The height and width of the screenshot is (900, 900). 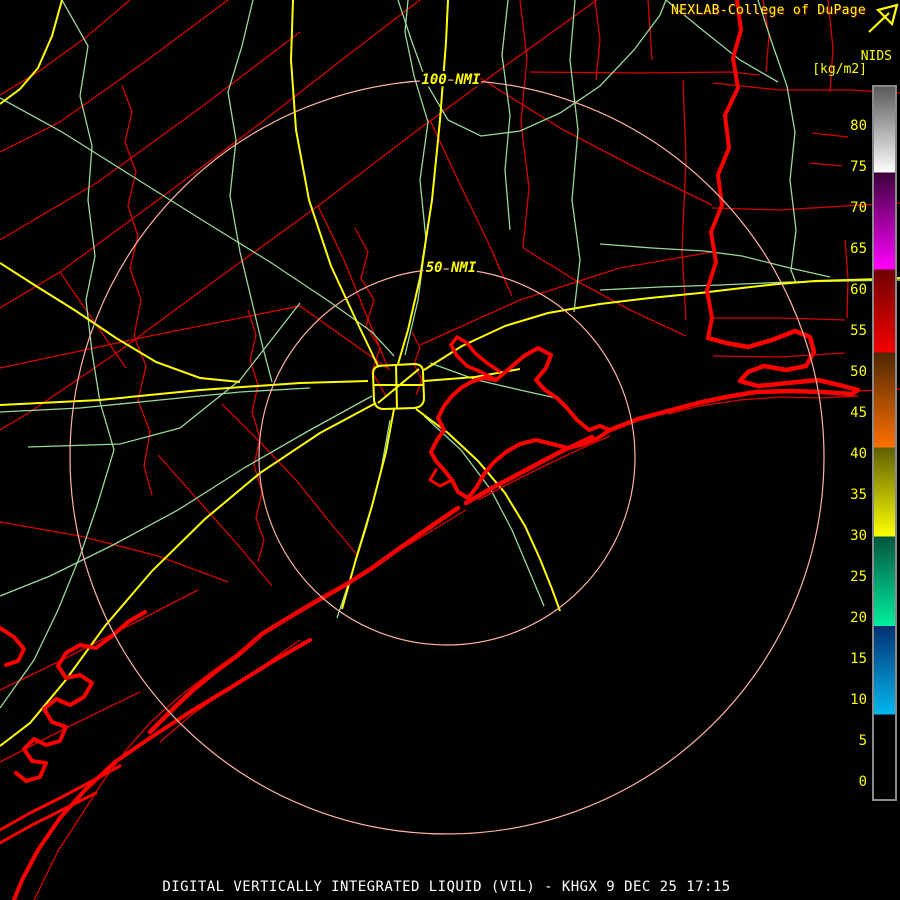 I want to click on brand-title: NEXLAB-College of DuPage, so click(x=768, y=10).